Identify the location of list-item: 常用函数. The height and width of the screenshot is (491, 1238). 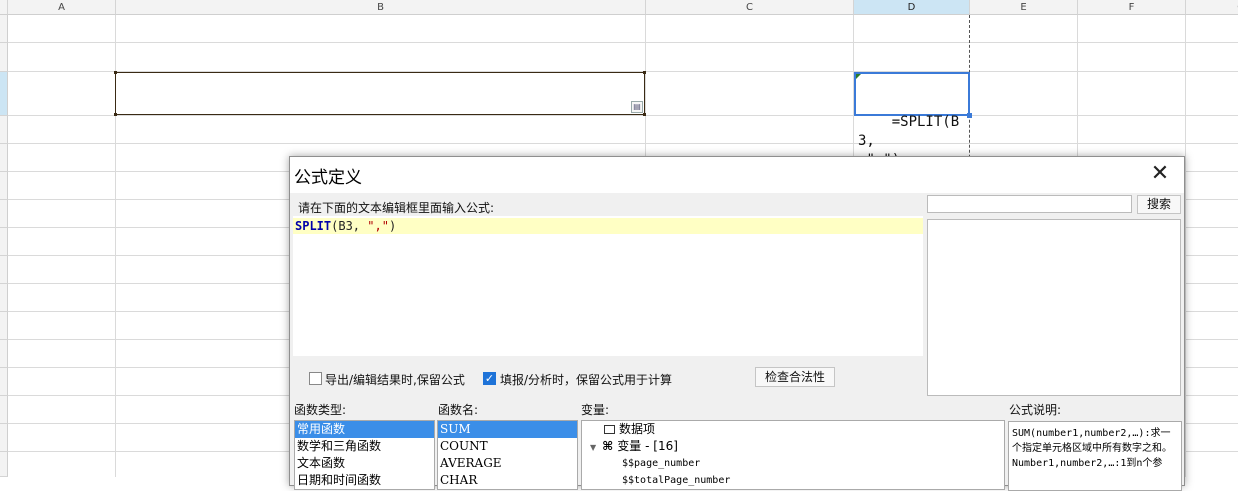
(364, 429).